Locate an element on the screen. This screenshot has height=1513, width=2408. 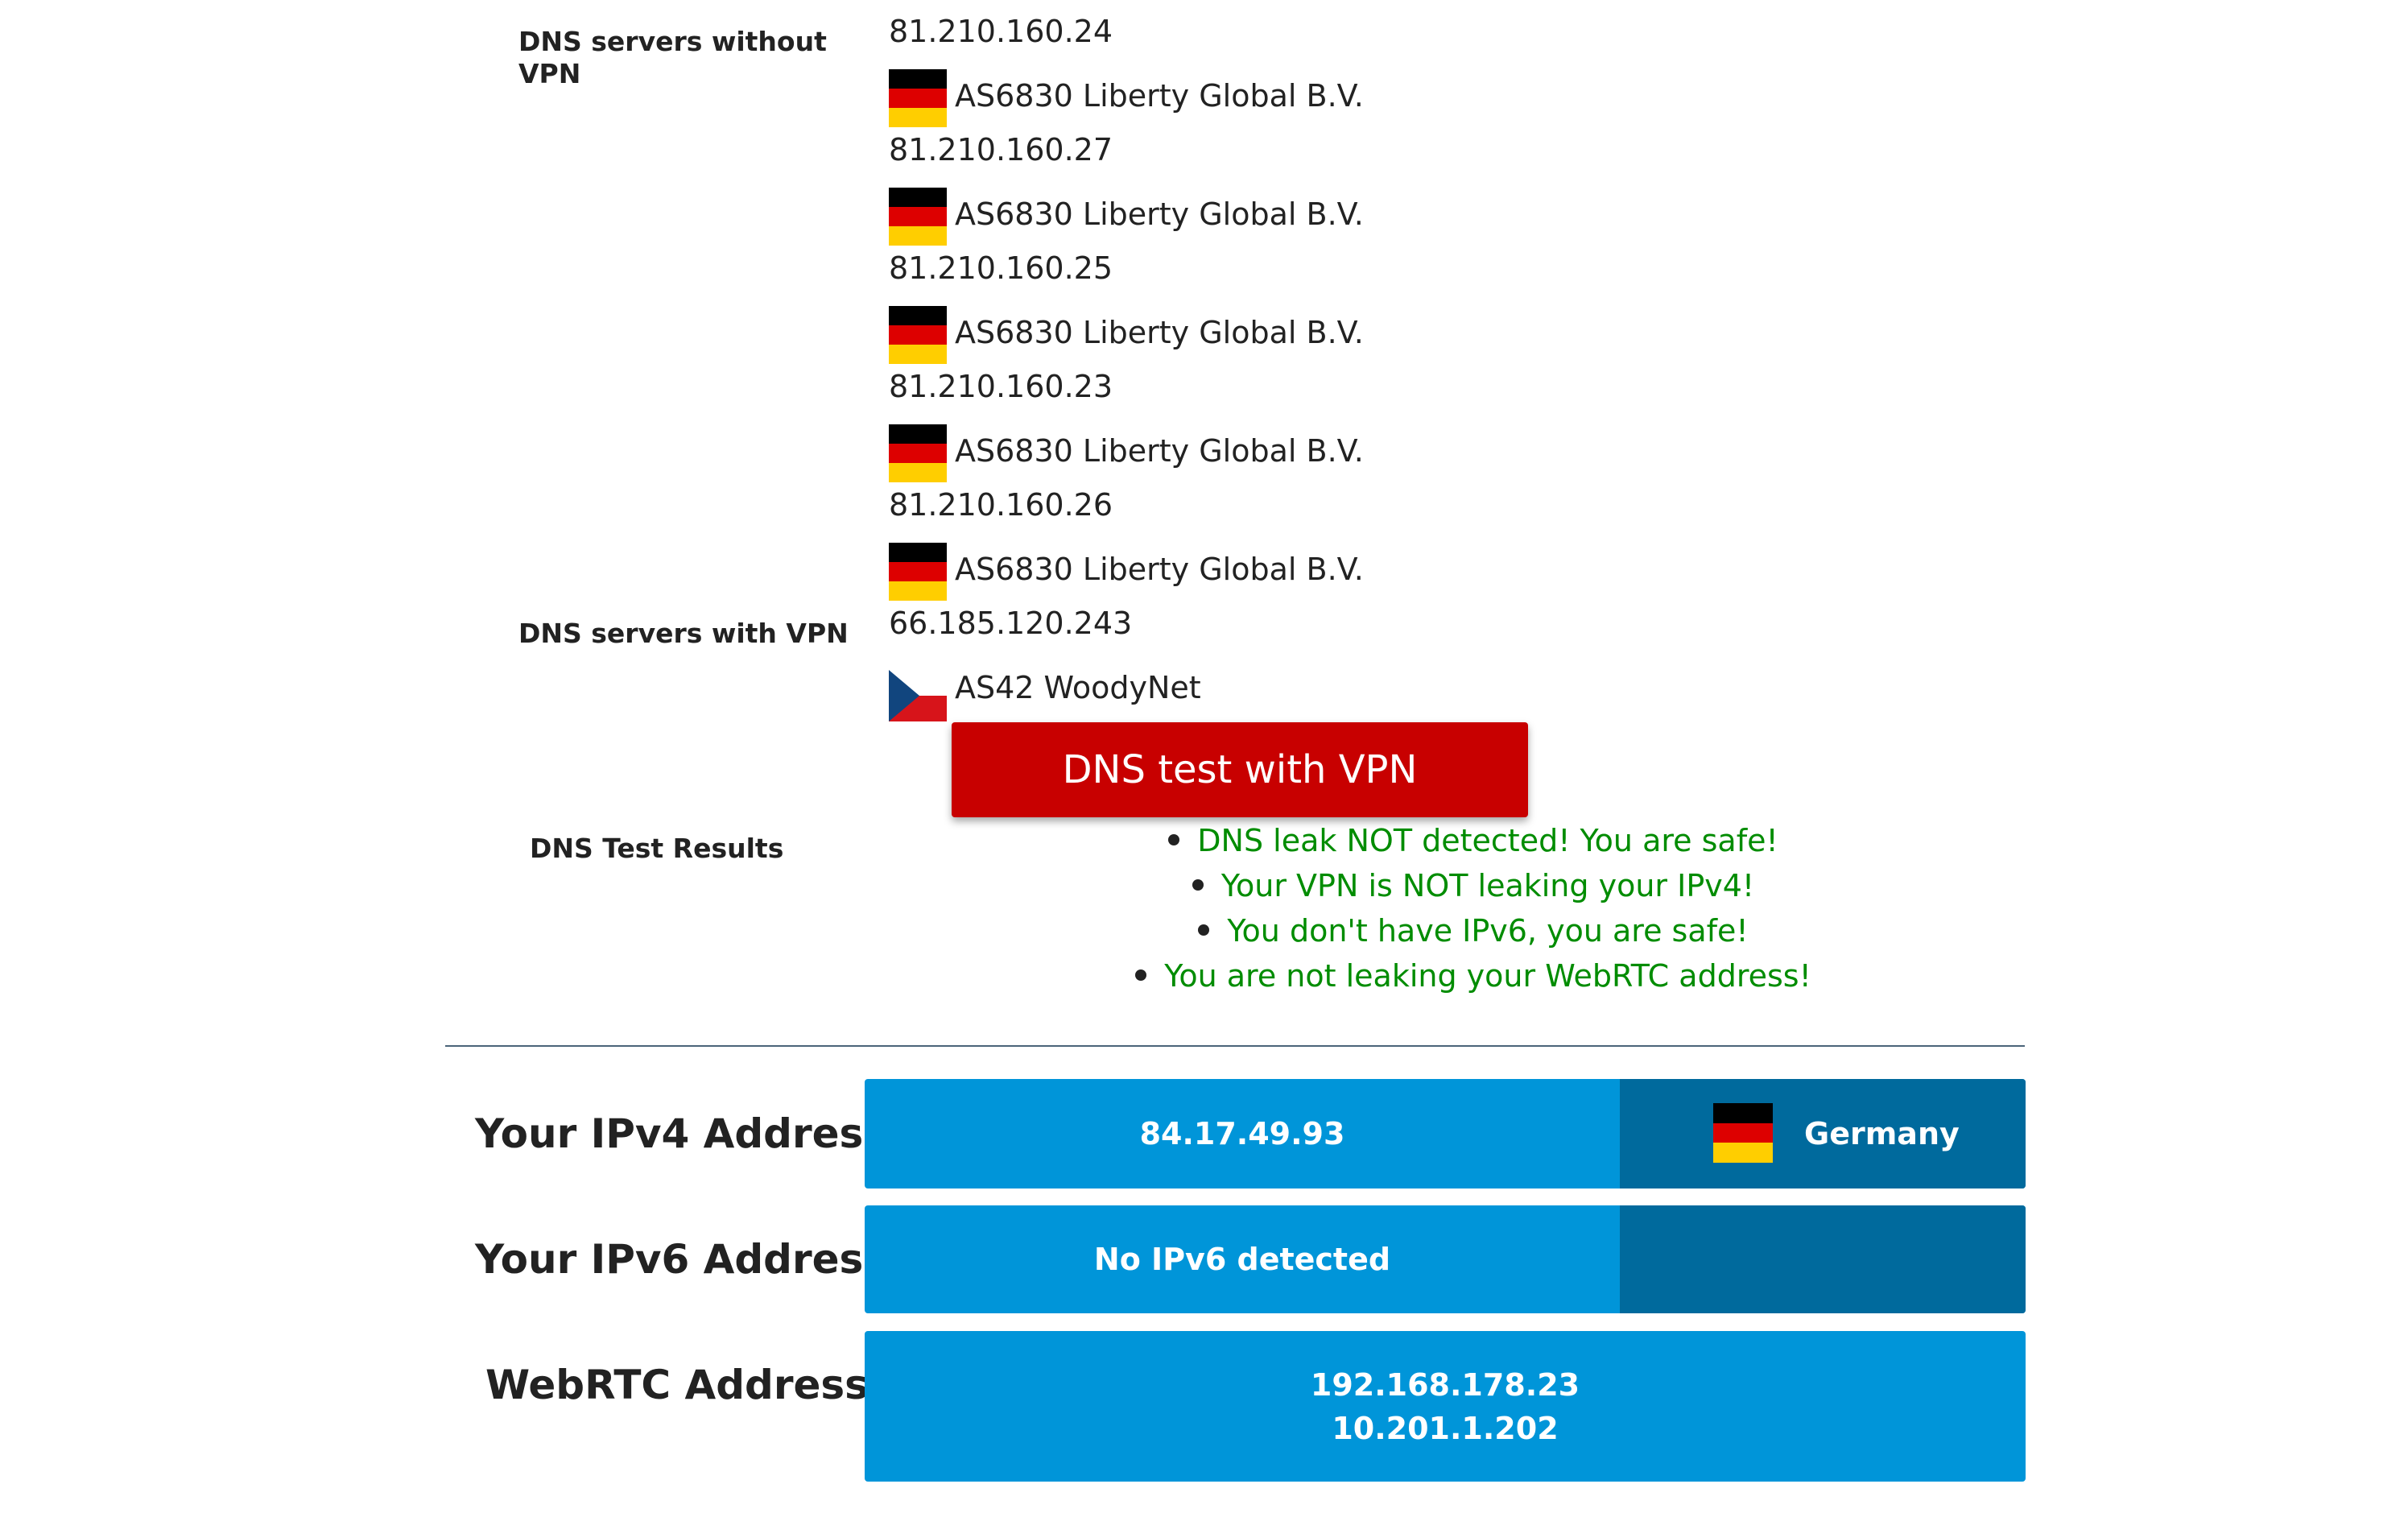
webrtc-address-values: 192.168.178.23 10.201.1.202 is located at coordinates (1445, 1406).